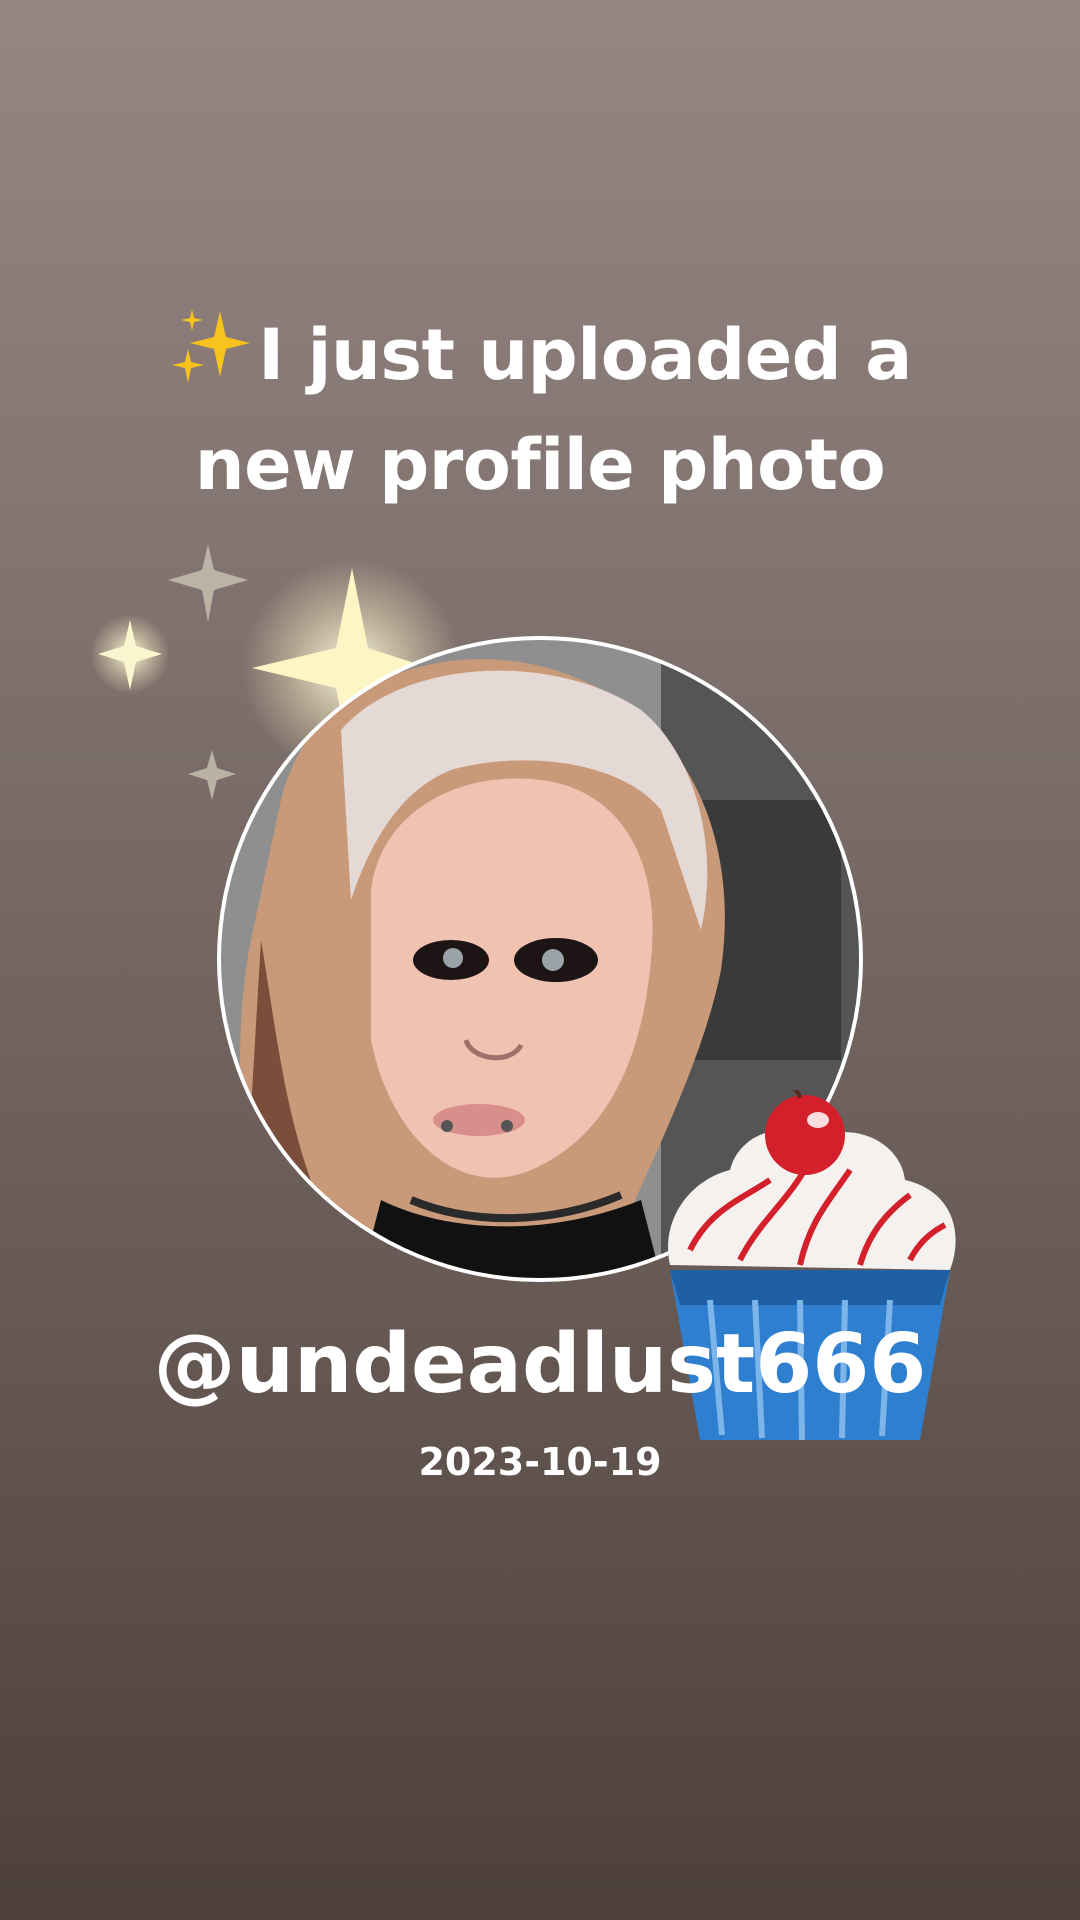 The width and height of the screenshot is (1080, 1920). I want to click on headline-line-1: I just uploaded a, so click(540, 355).